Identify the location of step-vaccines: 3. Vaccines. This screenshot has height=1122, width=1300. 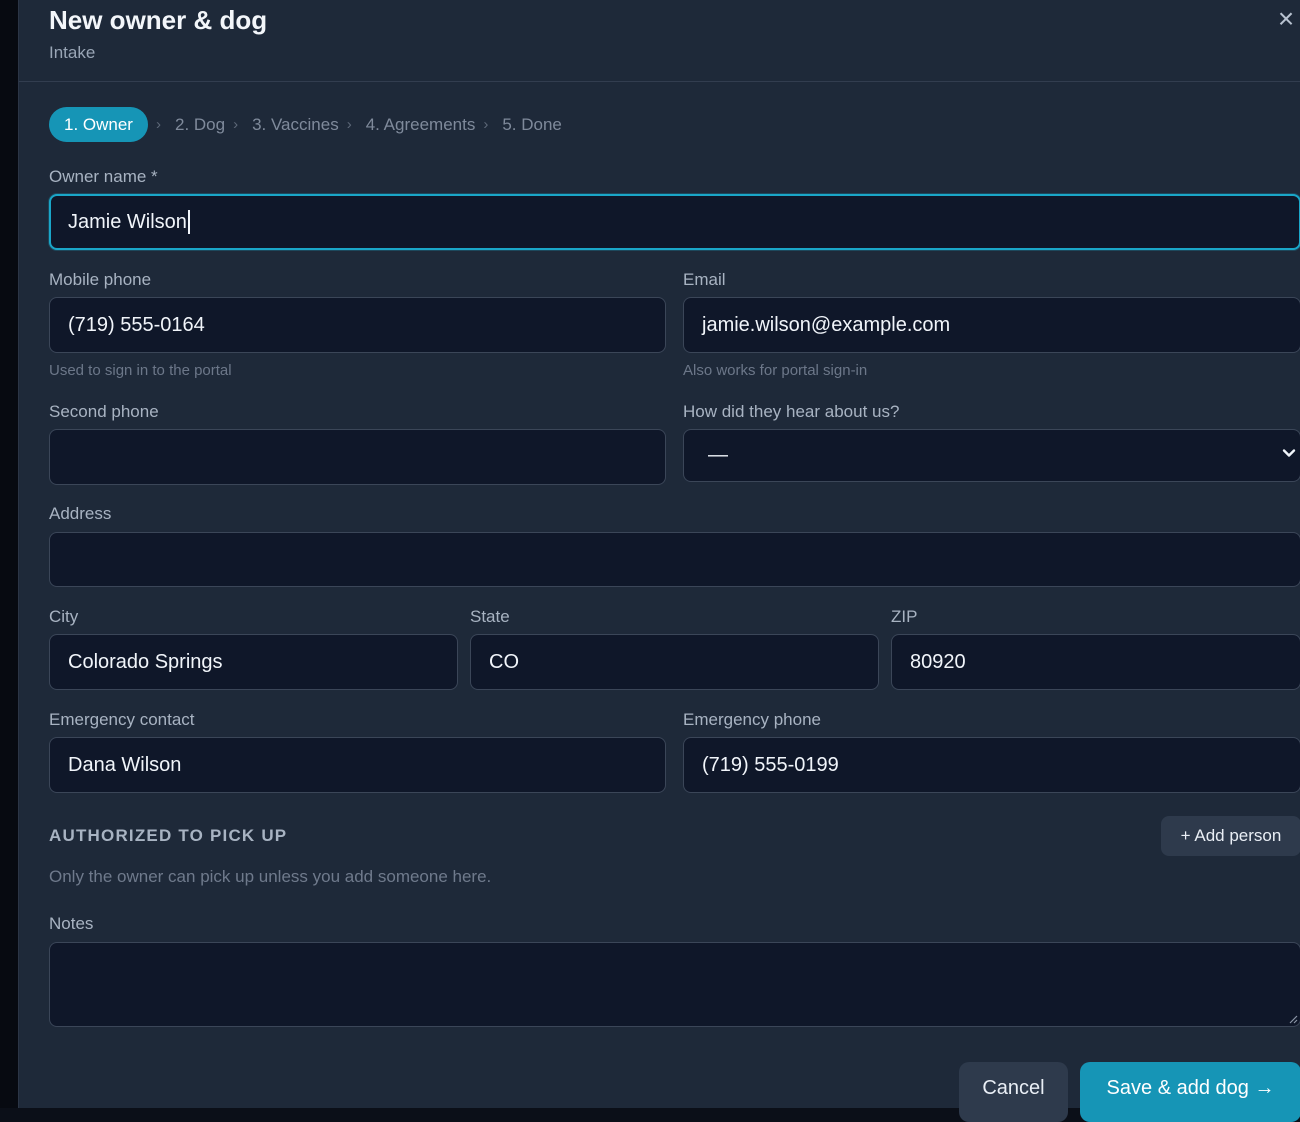
(295, 125).